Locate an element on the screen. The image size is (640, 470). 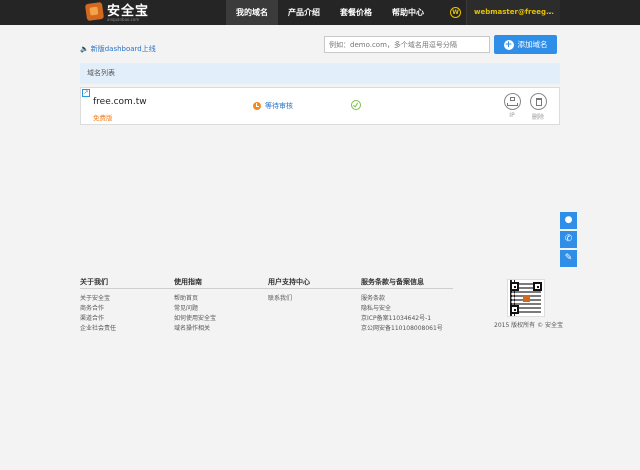
footer-column-about: 关于我们 关于安全宝 商务合作 渠道合作 企业社会责任 is located at coordinates (98, 305).